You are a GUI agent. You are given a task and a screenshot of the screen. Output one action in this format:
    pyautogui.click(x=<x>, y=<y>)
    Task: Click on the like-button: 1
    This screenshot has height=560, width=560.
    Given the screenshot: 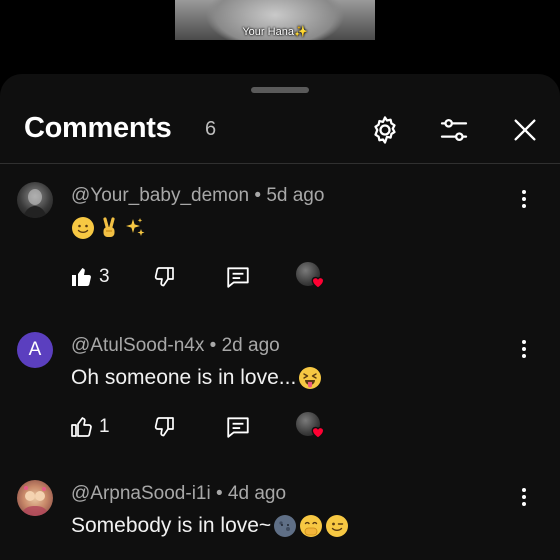 What is the action you would take?
    pyautogui.click(x=90, y=427)
    